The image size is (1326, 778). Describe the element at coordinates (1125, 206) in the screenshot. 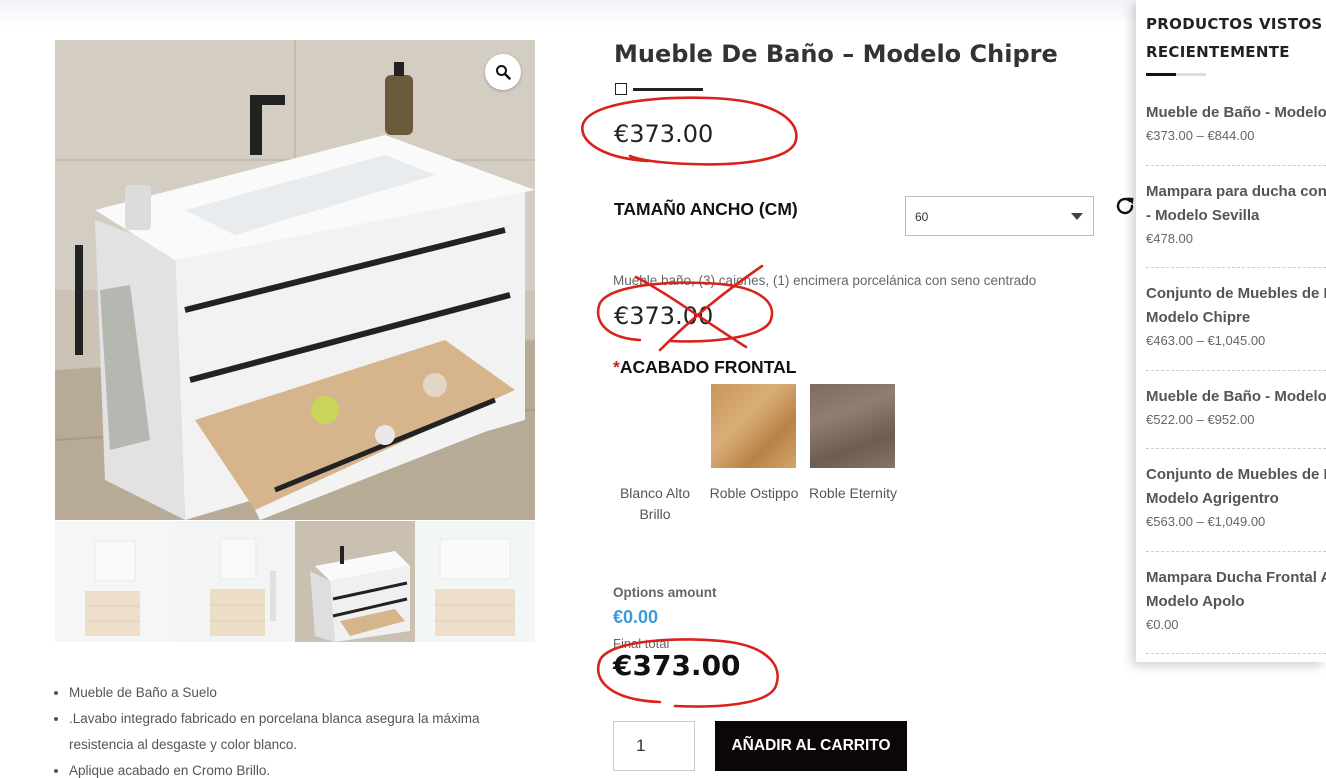

I see `refresh-icon` at that location.